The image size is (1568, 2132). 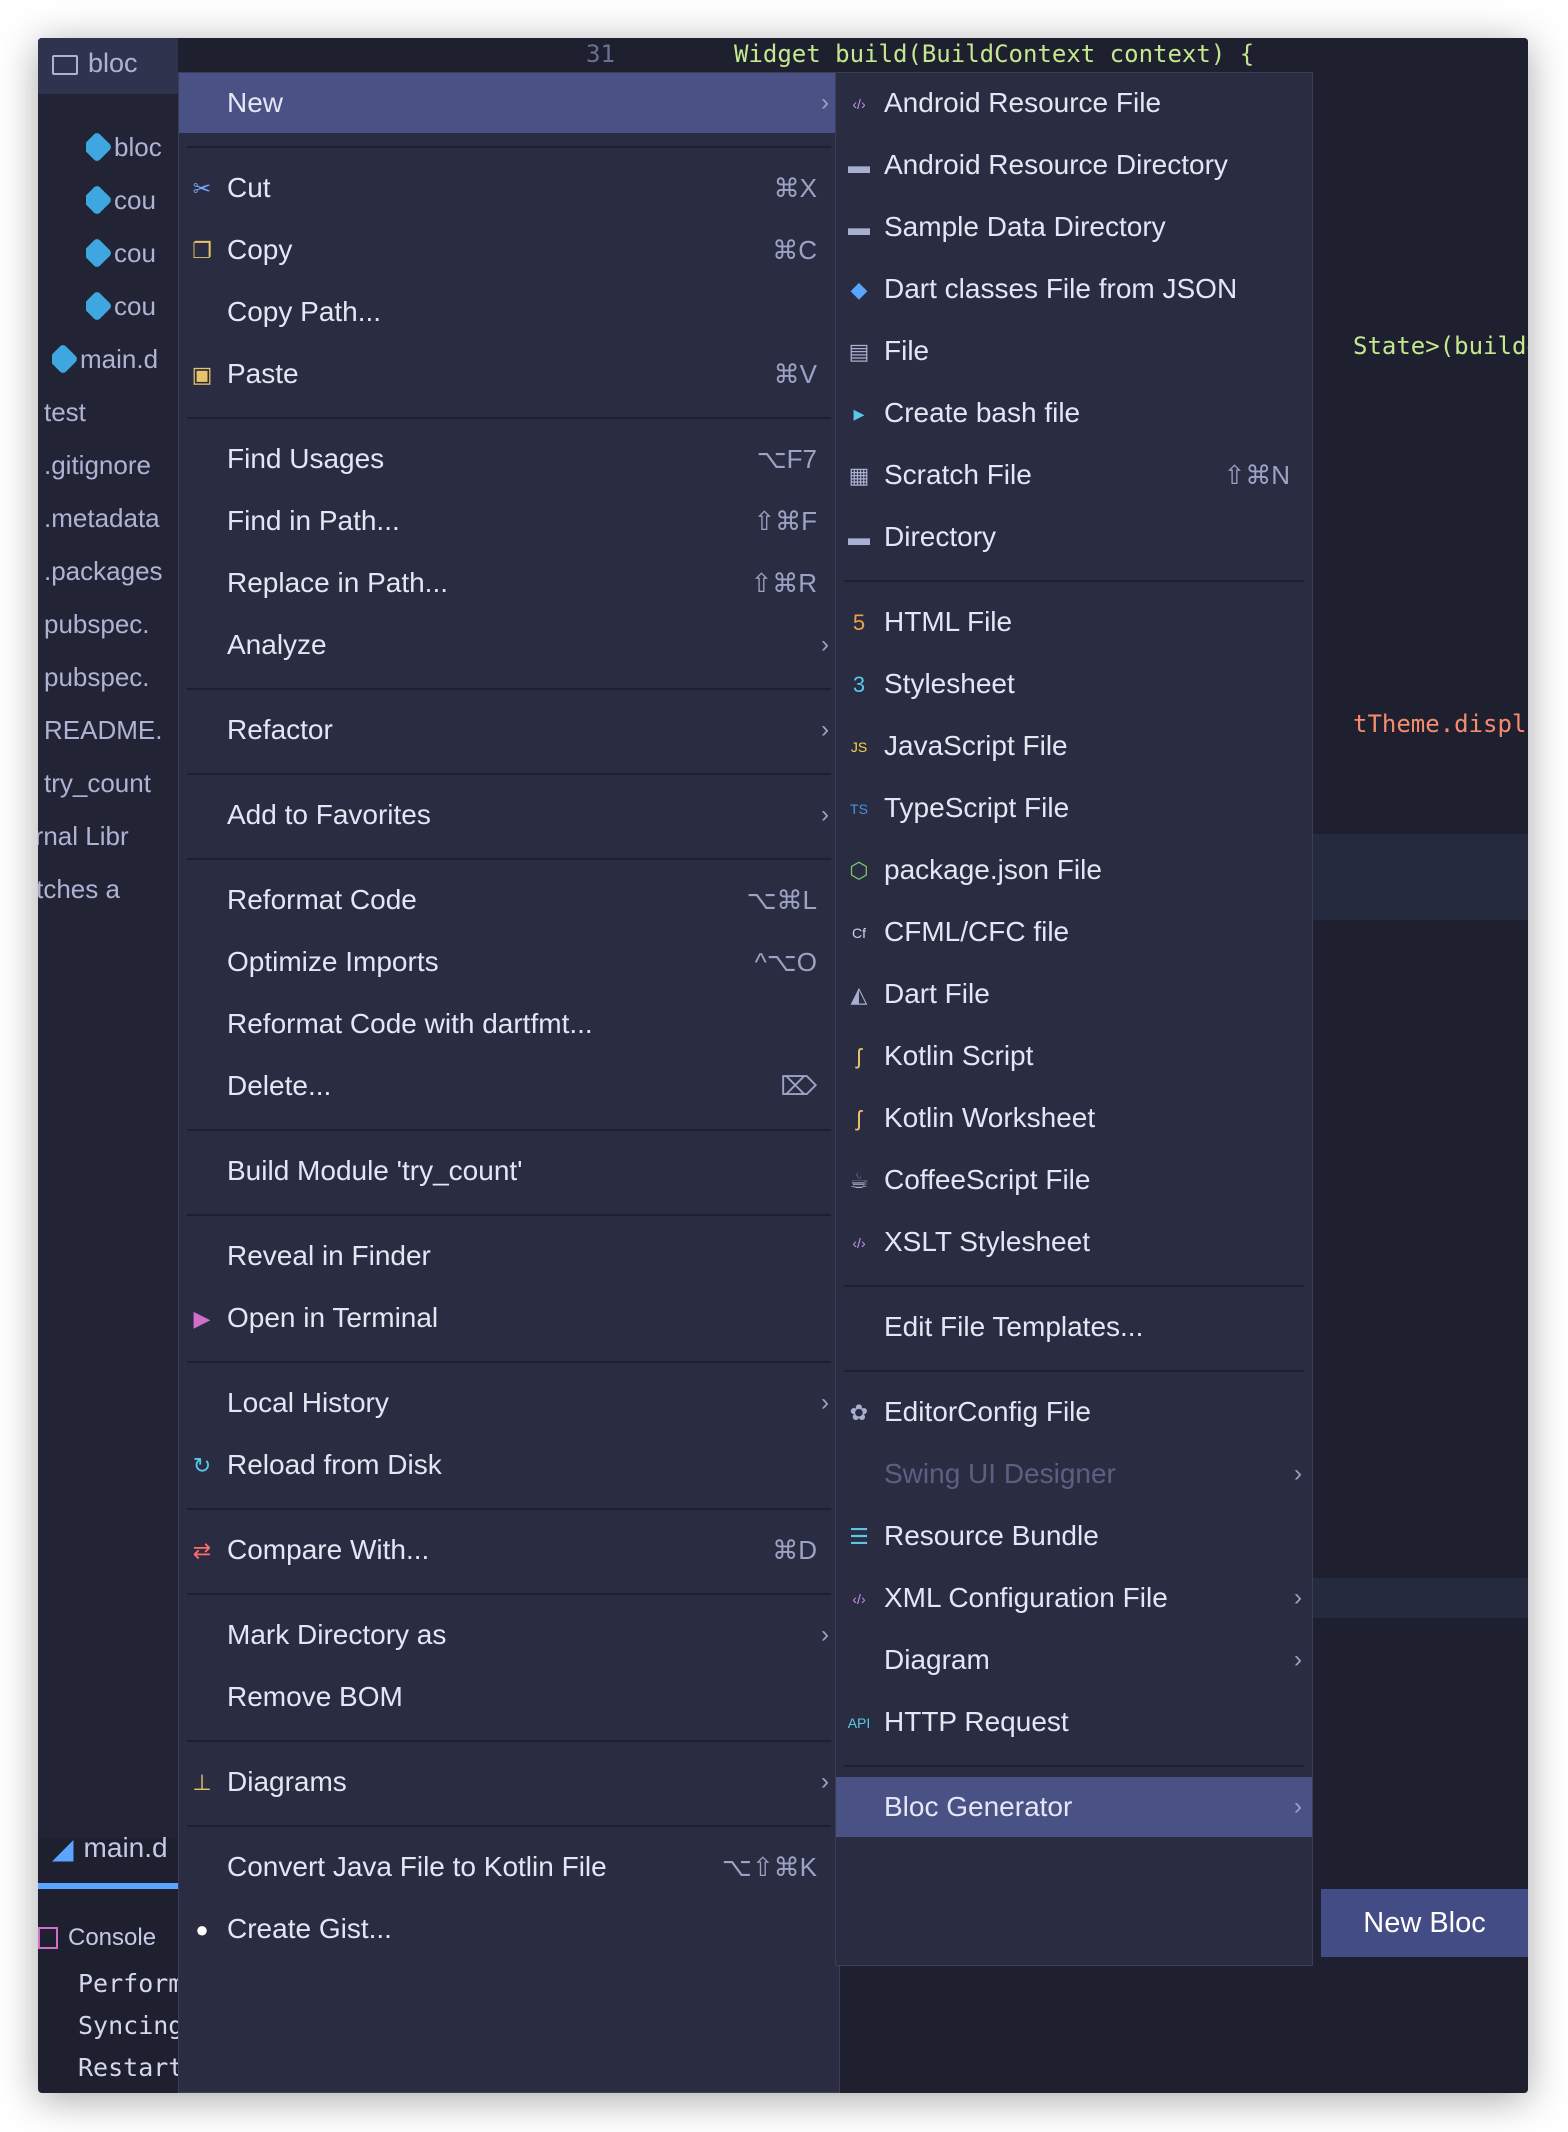 What do you see at coordinates (1074, 103) in the screenshot?
I see `menu-item-android-resource-file: ‹/› Android Resource File` at bounding box center [1074, 103].